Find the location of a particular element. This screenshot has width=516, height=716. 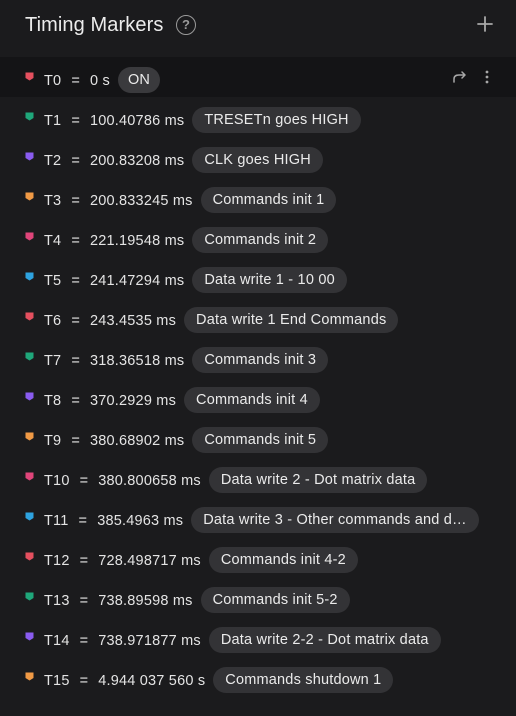

marker-label: T4 = 221.19548 ms Commands init 2 is located at coordinates (186, 240).